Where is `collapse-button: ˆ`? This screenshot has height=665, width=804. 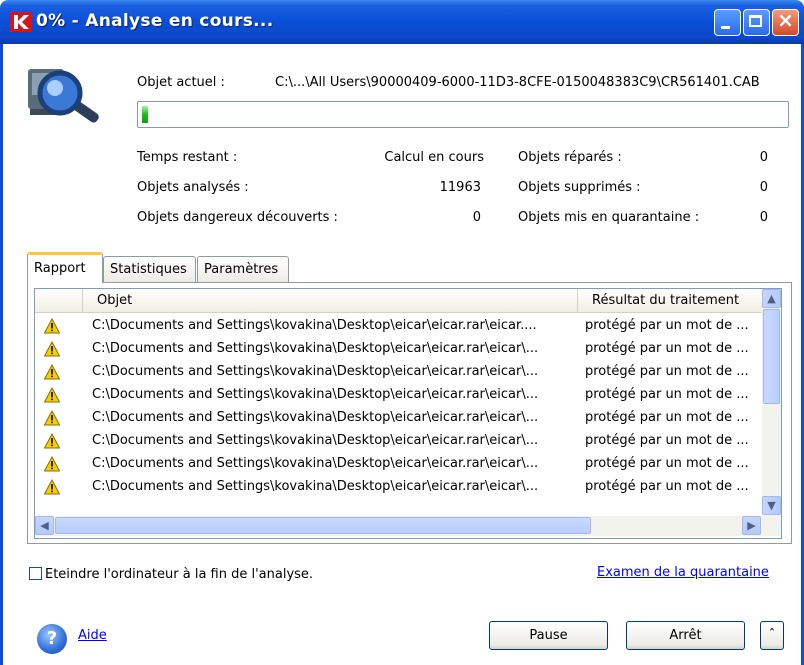
collapse-button: ˆ is located at coordinates (772, 635).